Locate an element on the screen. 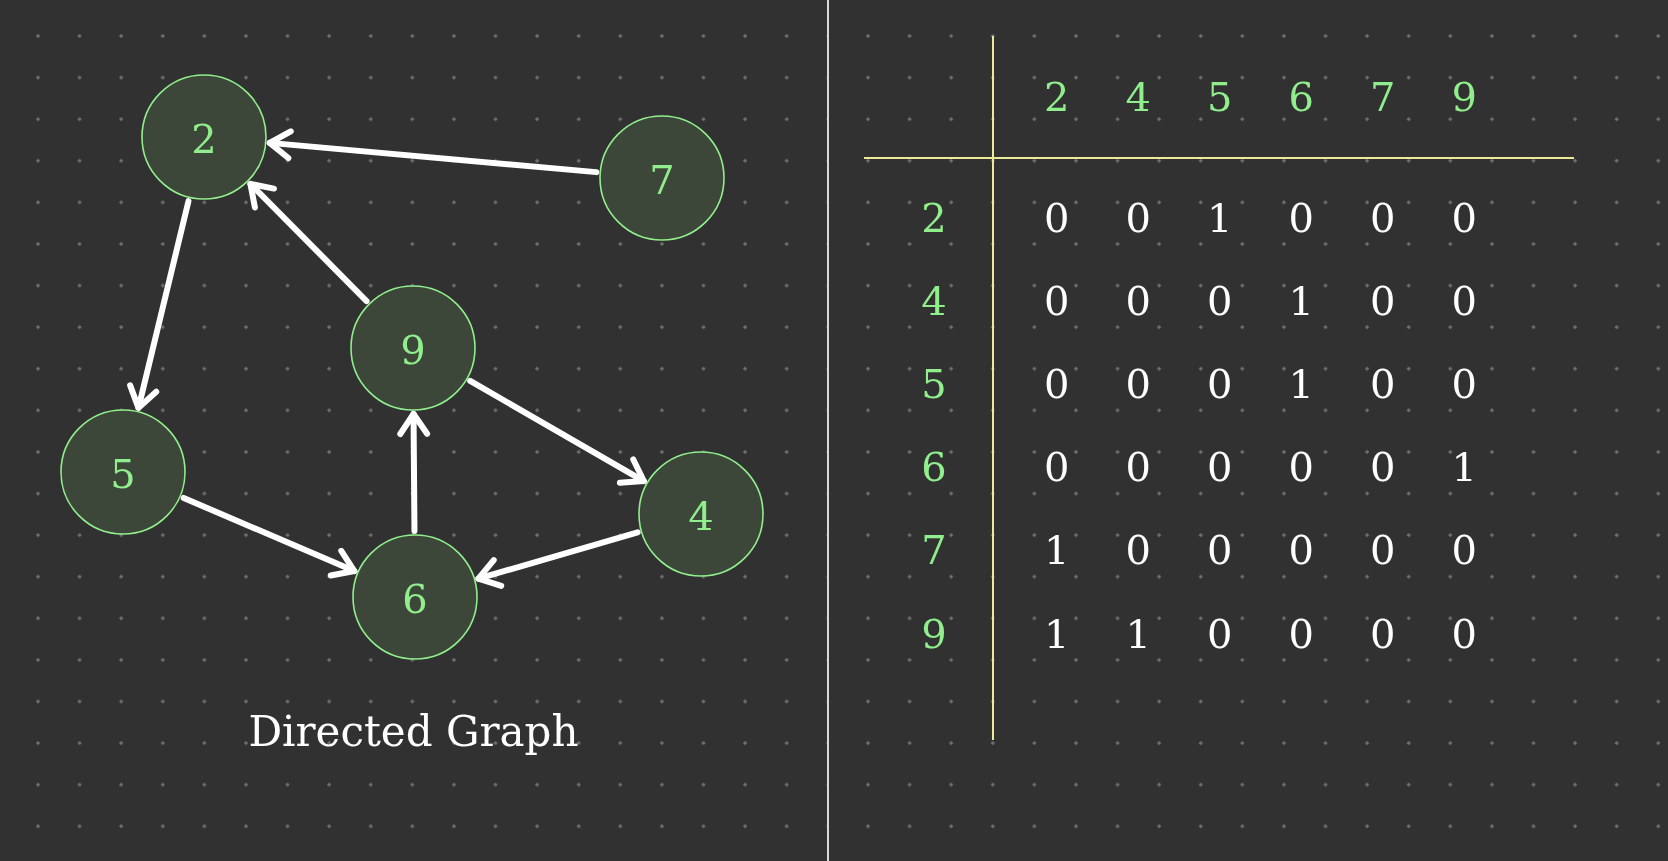 This screenshot has width=1668, height=861. graph-node: 7 is located at coordinates (662, 178).